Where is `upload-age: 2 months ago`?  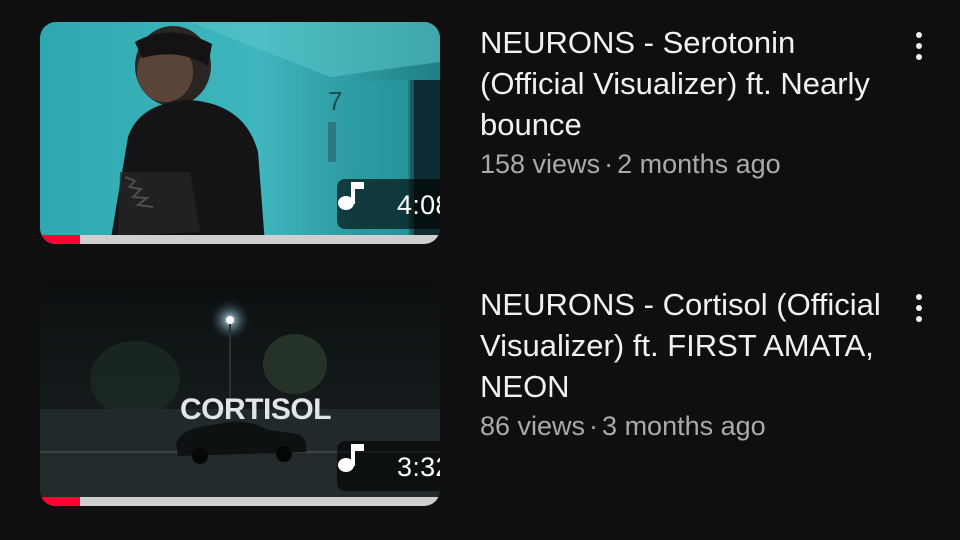
upload-age: 2 months ago is located at coordinates (699, 164).